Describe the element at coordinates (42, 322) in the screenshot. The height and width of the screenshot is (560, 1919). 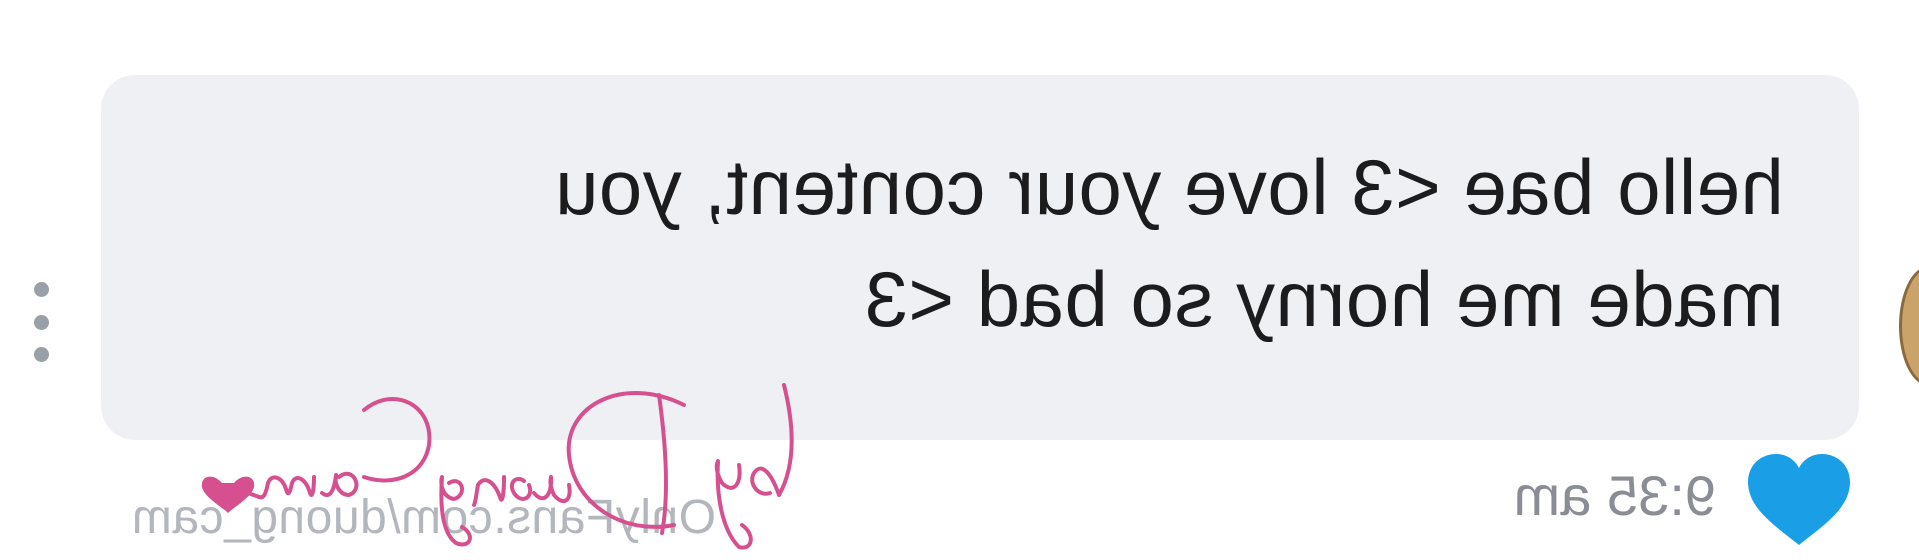
I see `message-options-button` at that location.